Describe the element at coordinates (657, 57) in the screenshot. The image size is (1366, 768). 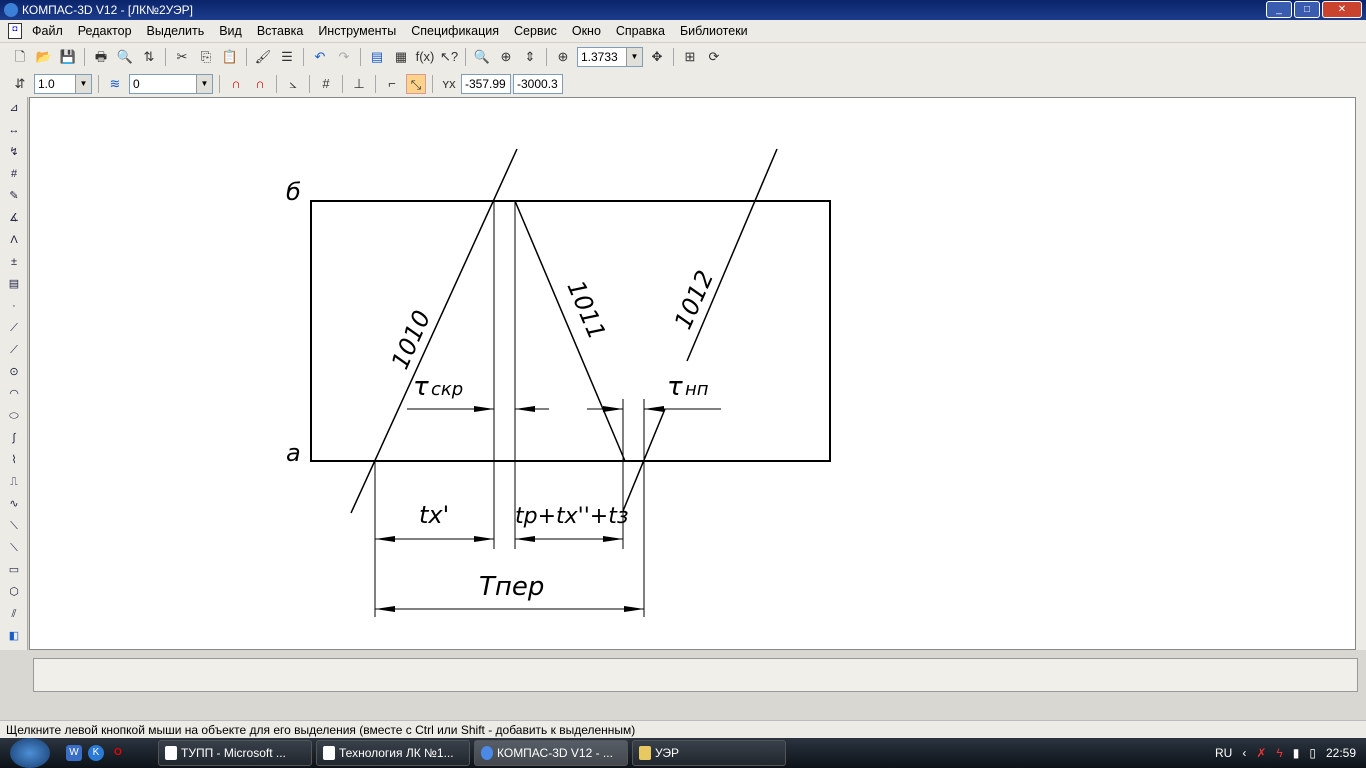
I see `pan-icon: ✥` at that location.